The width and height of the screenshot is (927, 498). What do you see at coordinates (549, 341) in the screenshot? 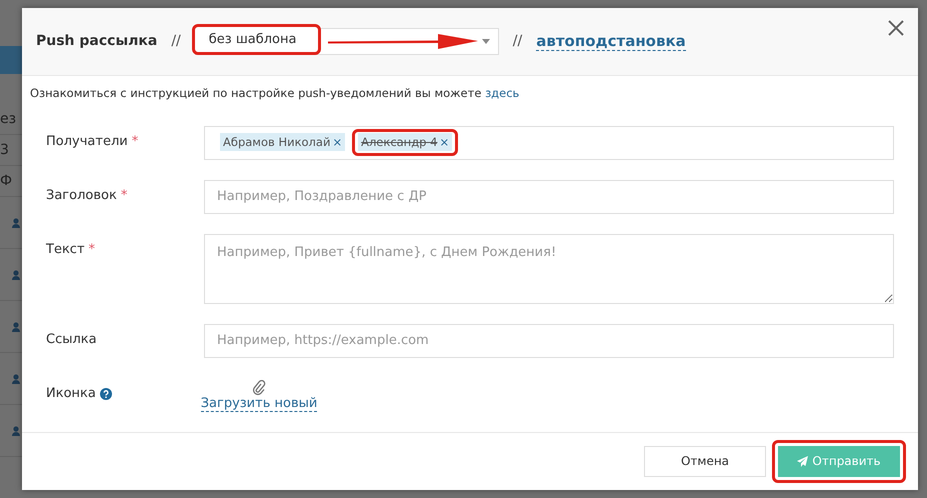
I see `input-field: Например, https://example.com` at bounding box center [549, 341].